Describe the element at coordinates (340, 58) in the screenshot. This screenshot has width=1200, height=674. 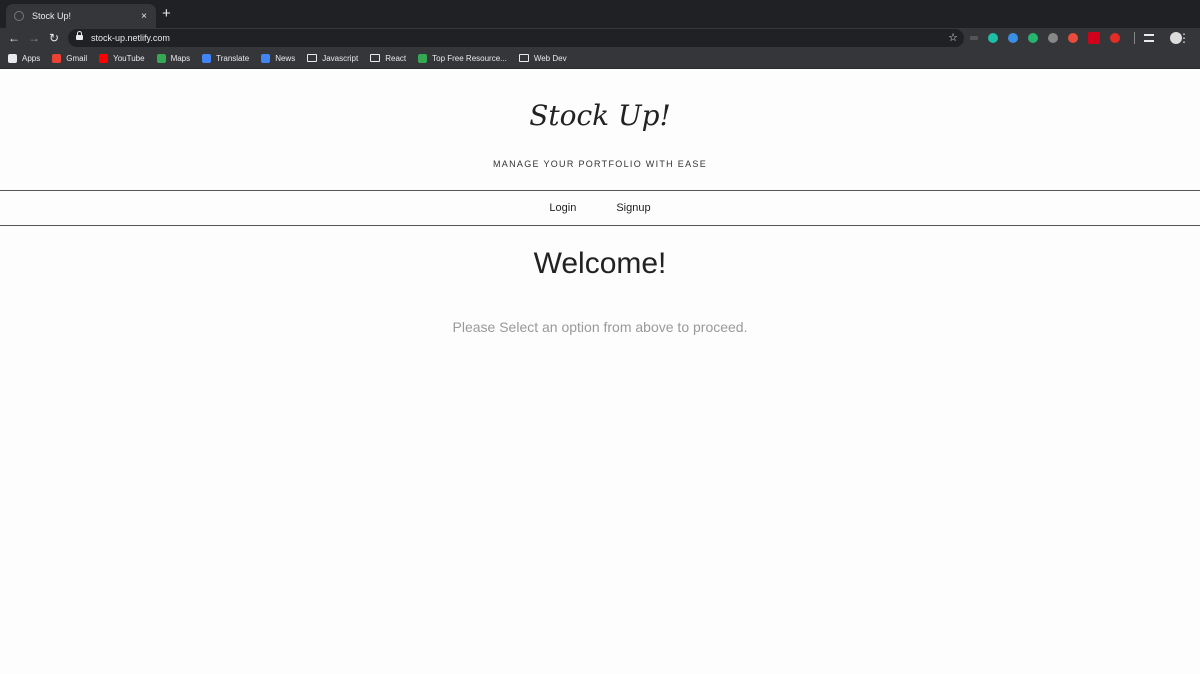
I see `bookmark-label: Javascript` at that location.